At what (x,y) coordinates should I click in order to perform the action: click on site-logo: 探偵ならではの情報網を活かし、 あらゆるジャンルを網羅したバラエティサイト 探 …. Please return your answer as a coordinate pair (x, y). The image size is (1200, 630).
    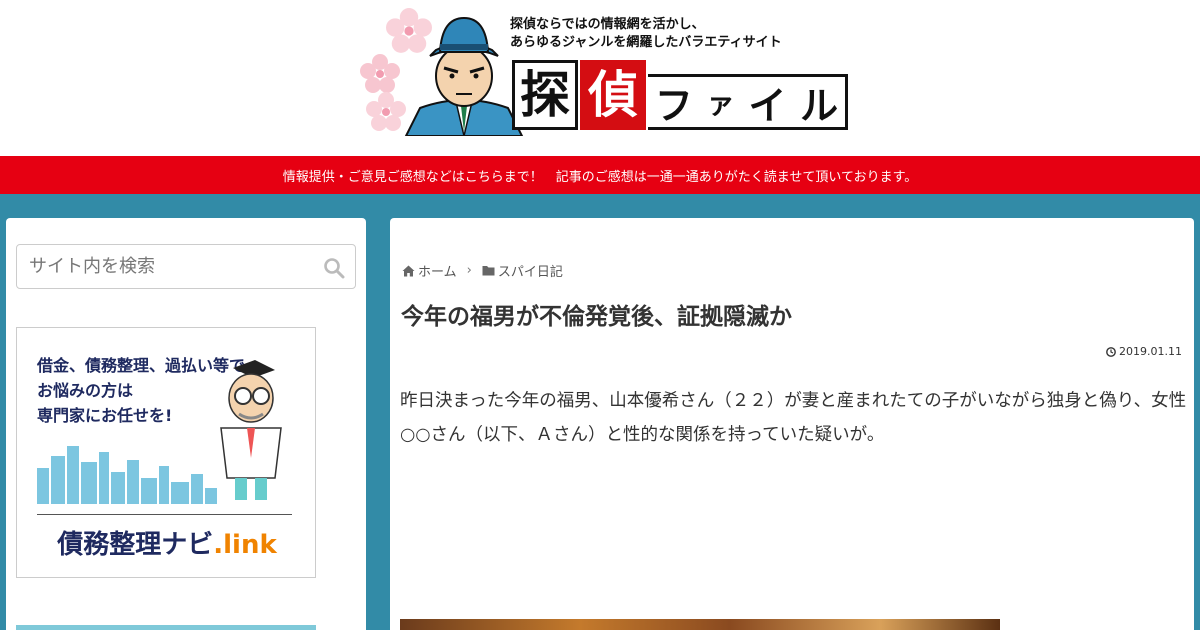
    Looking at the image, I should click on (602, 72).